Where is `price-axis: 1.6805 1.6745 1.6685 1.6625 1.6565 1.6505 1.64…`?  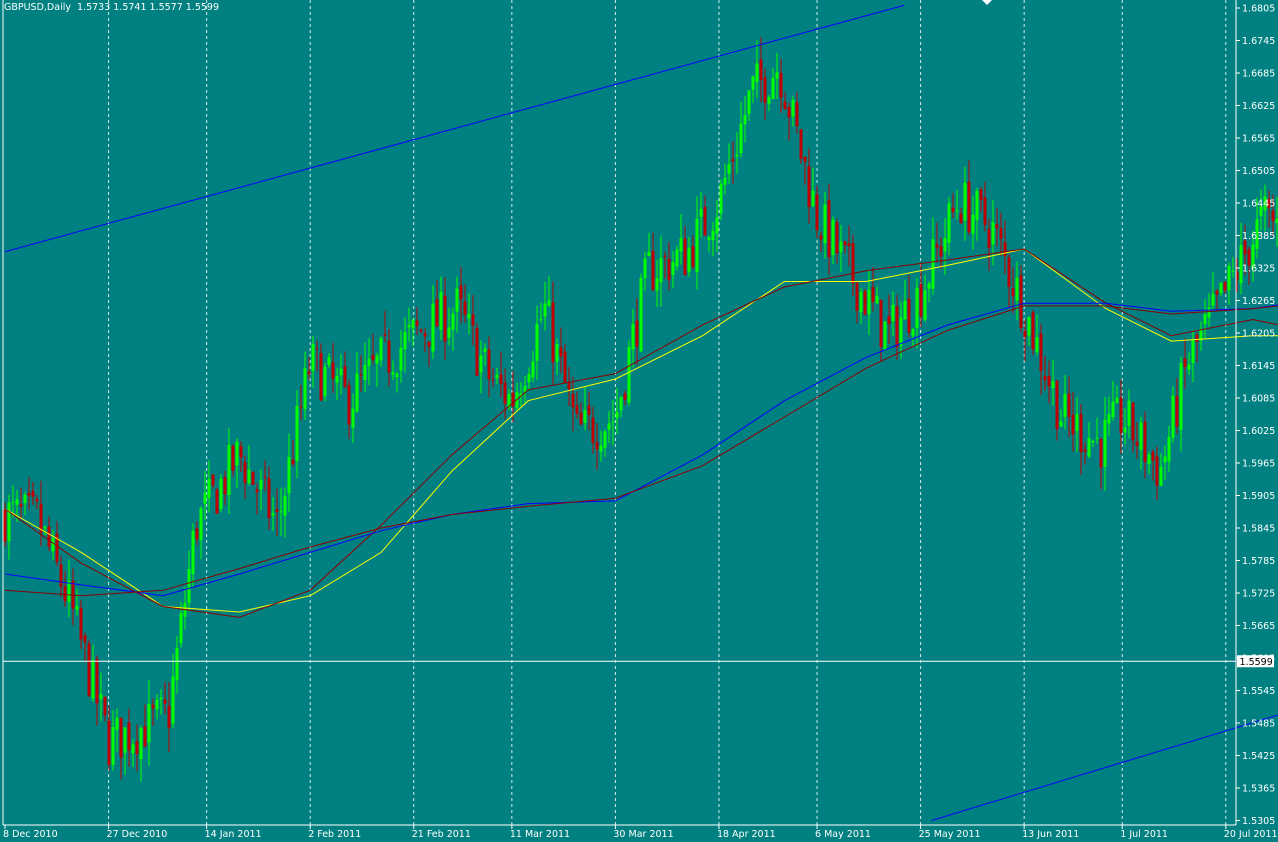
price-axis: 1.6805 1.6745 1.6685 1.6625 1.6565 1.6505 1.64… is located at coordinates (1255, 416).